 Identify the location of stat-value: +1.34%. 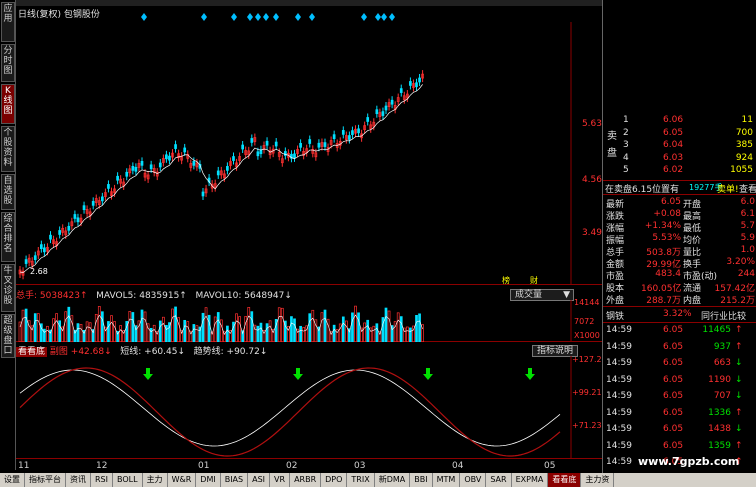
(662, 226).